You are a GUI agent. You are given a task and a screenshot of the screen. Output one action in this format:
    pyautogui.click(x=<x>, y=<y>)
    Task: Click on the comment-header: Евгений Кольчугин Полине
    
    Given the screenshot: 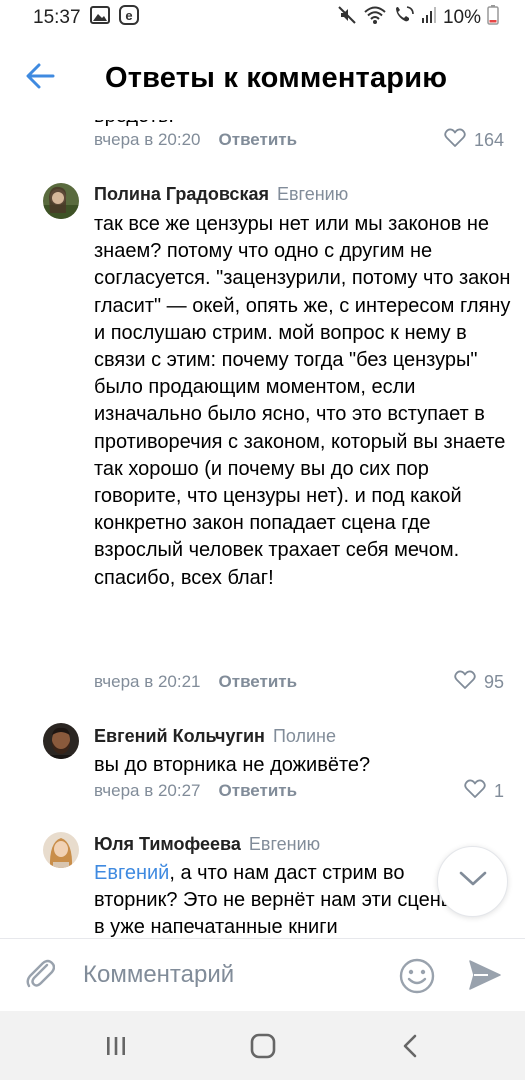 What is the action you would take?
    pyautogui.click(x=215, y=736)
    